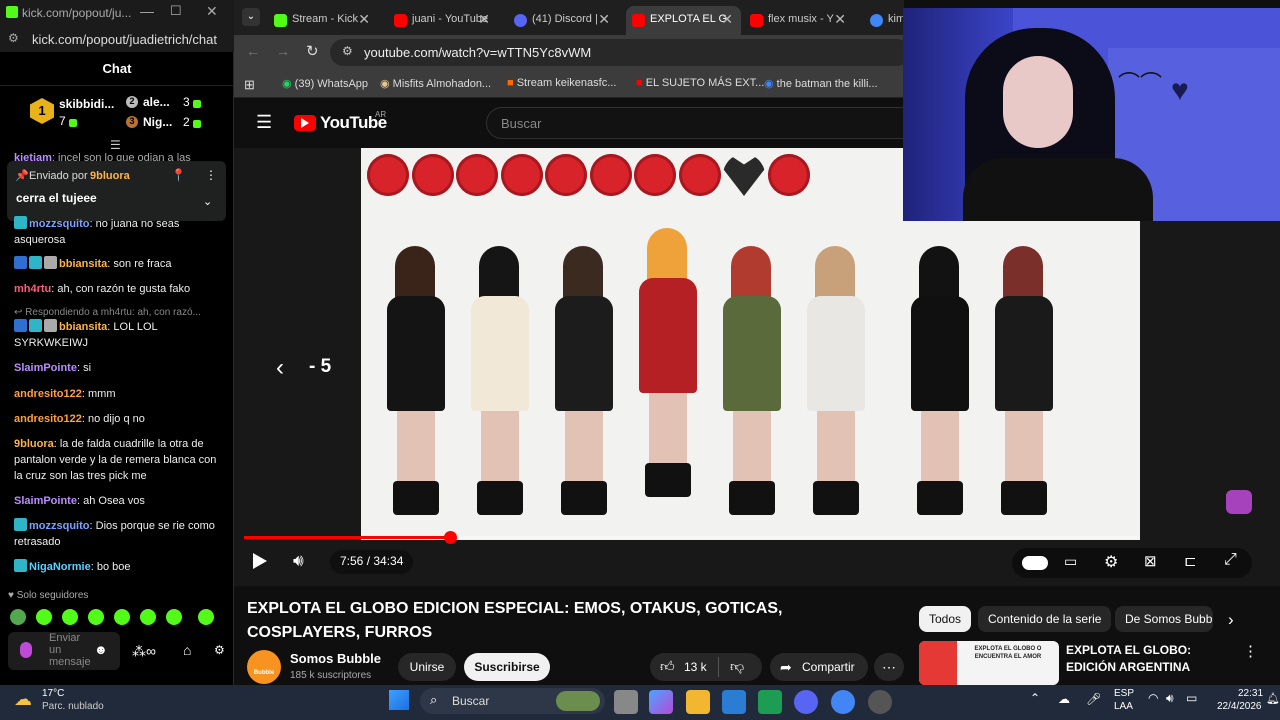 Image resolution: width=1280 pixels, height=720 pixels. What do you see at coordinates (260, 561) in the screenshot?
I see `play-icon` at bounding box center [260, 561].